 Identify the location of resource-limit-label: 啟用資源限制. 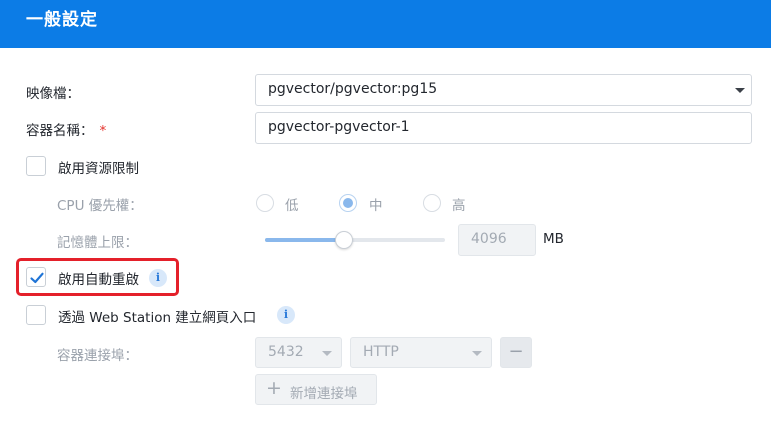
(98, 169).